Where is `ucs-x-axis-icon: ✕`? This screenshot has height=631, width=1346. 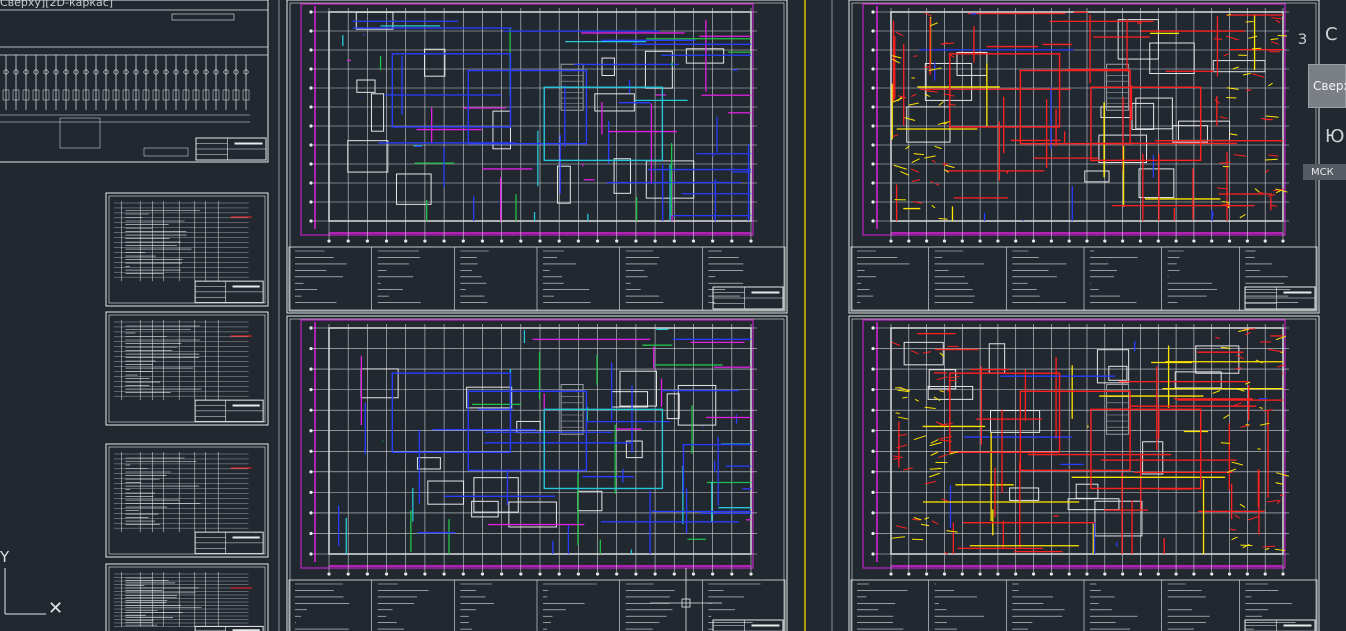 ucs-x-axis-icon: ✕ is located at coordinates (56, 608).